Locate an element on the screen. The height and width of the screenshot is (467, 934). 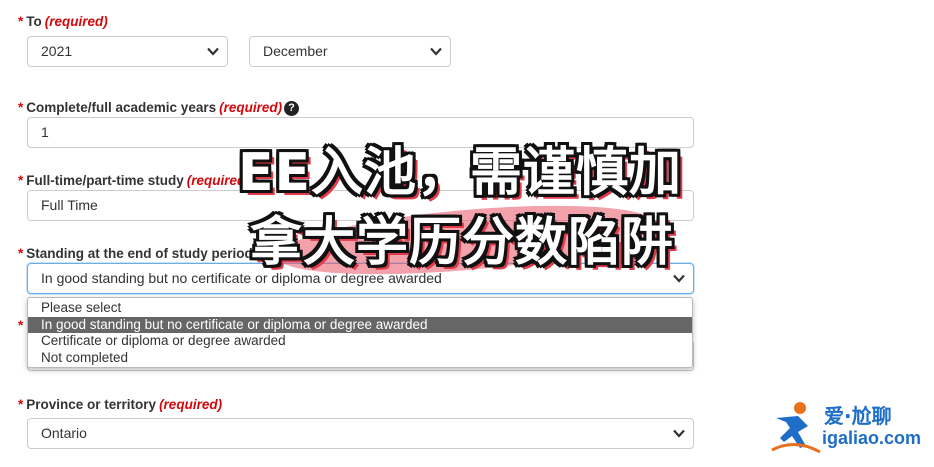
province-label: * Province or territory (required) is located at coordinates (120, 404).